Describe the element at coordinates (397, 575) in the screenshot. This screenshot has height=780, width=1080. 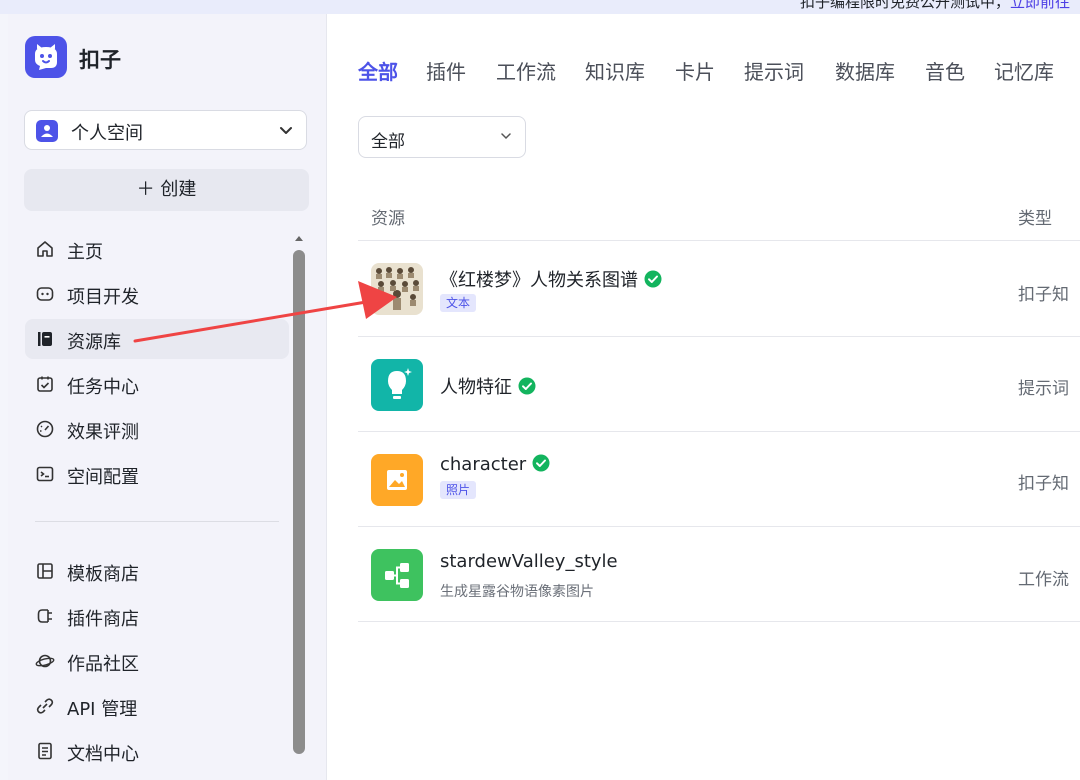
I see `workflow-icon` at that location.